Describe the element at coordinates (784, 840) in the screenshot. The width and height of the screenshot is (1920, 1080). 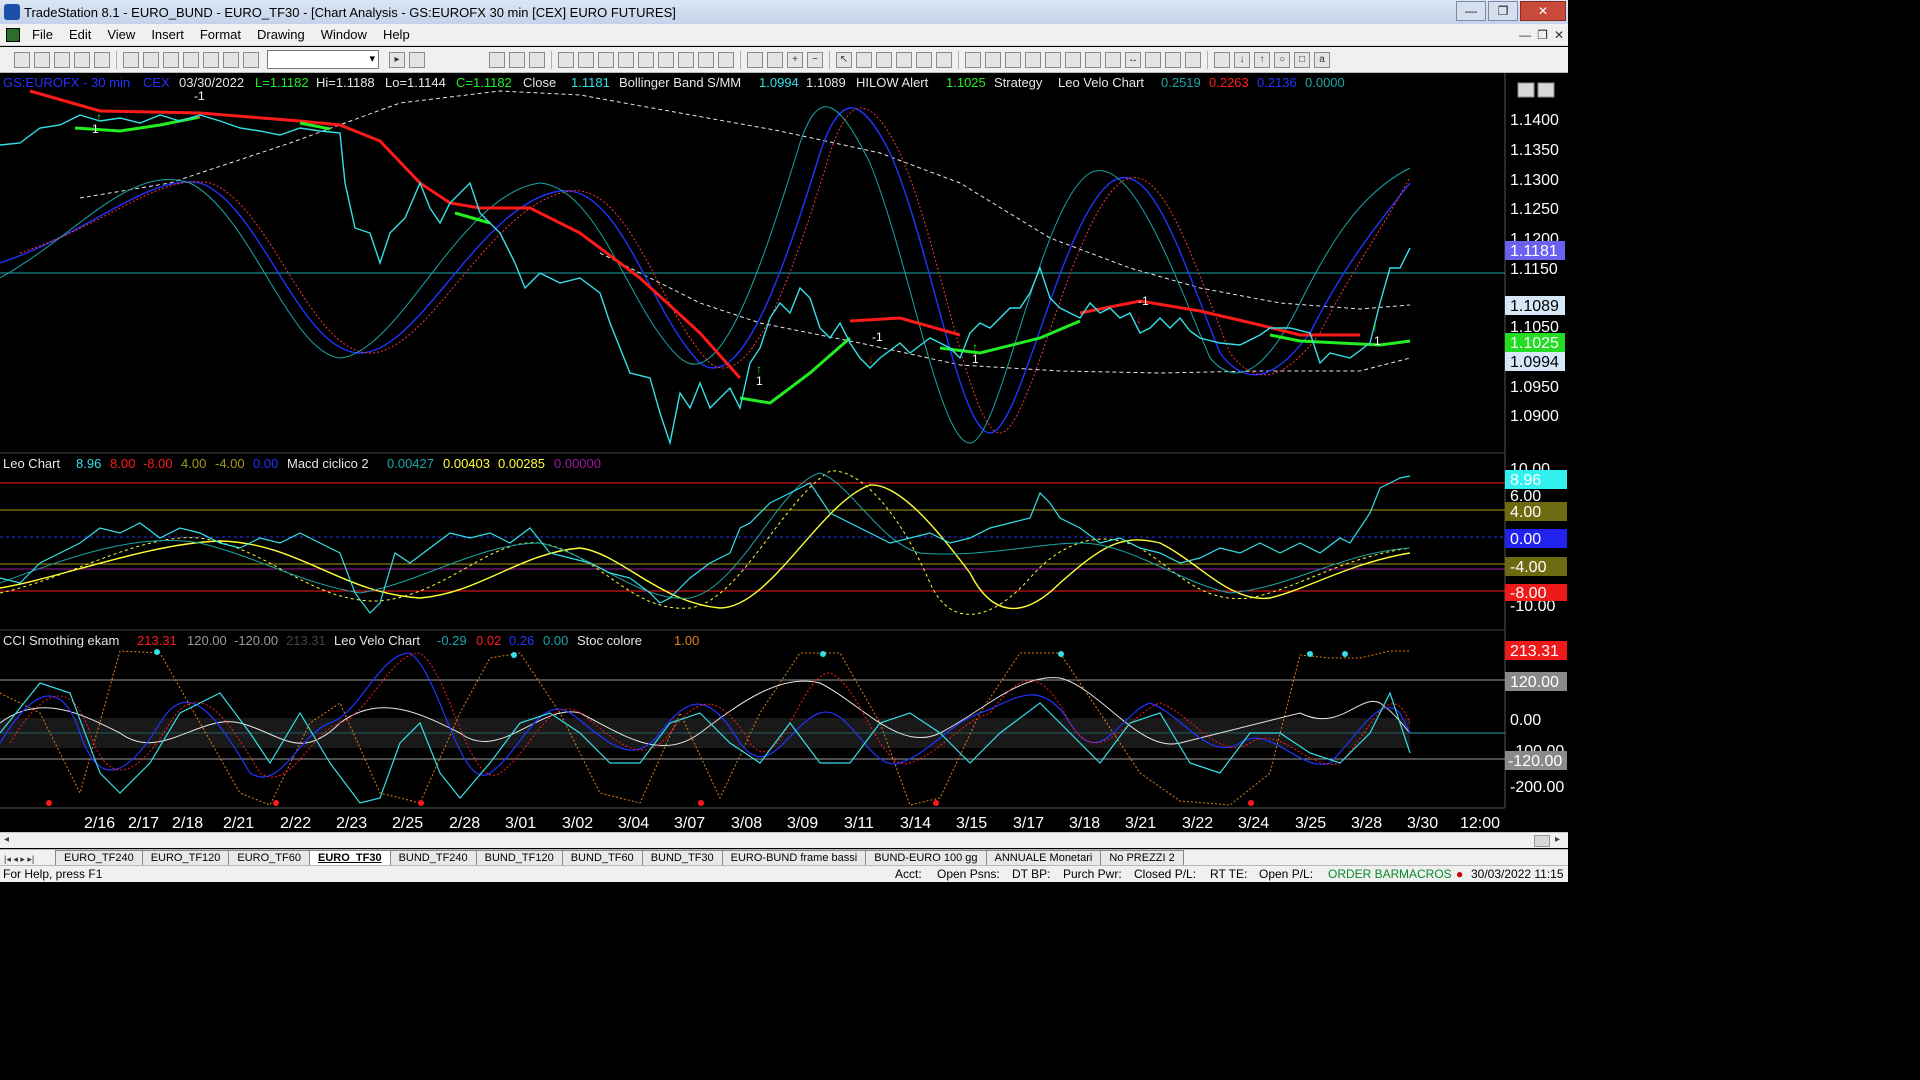
I see `horizontal-scrollbar: ◂ ▸` at that location.